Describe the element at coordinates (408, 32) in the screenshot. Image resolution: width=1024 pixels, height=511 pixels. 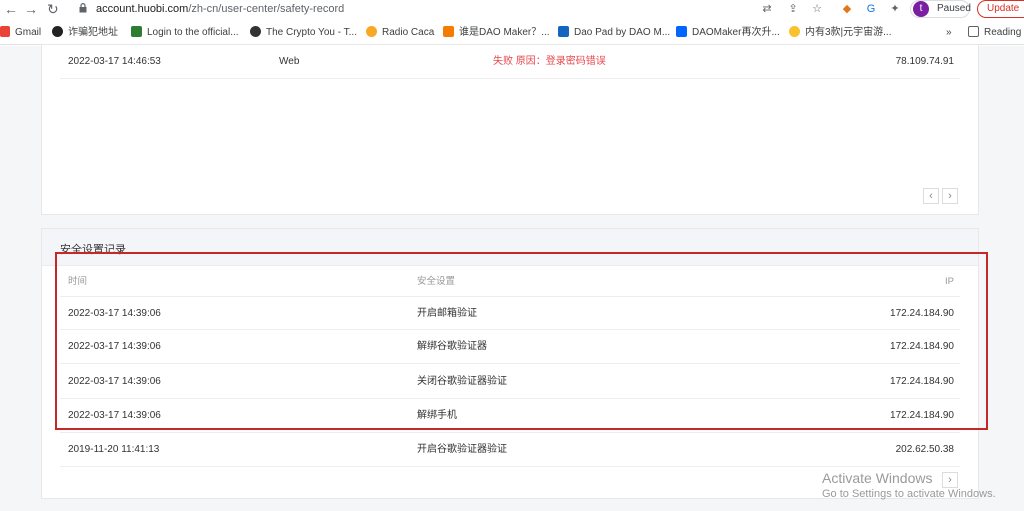
I see `bookmark-label: Radio Caca` at that location.